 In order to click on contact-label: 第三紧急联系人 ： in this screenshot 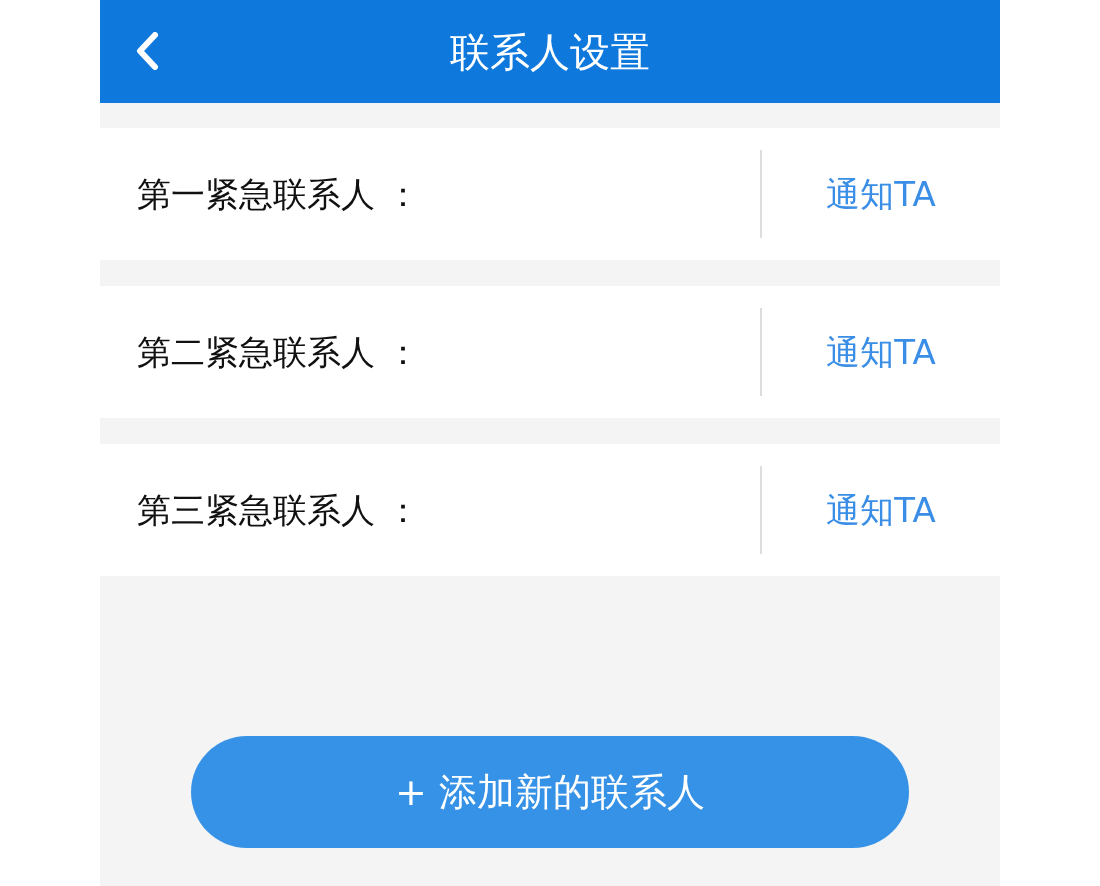, I will do `click(278, 510)`.